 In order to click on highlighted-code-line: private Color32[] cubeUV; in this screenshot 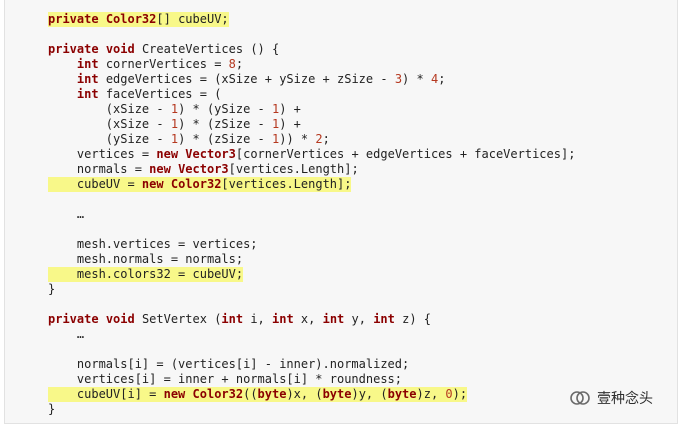, I will do `click(138, 19)`.